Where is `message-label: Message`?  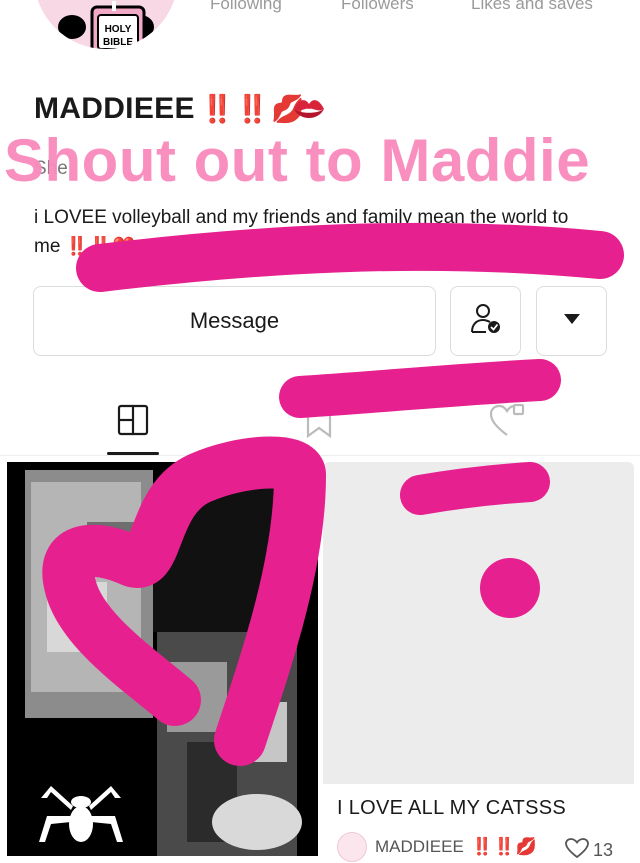
message-label: Message is located at coordinates (234, 320).